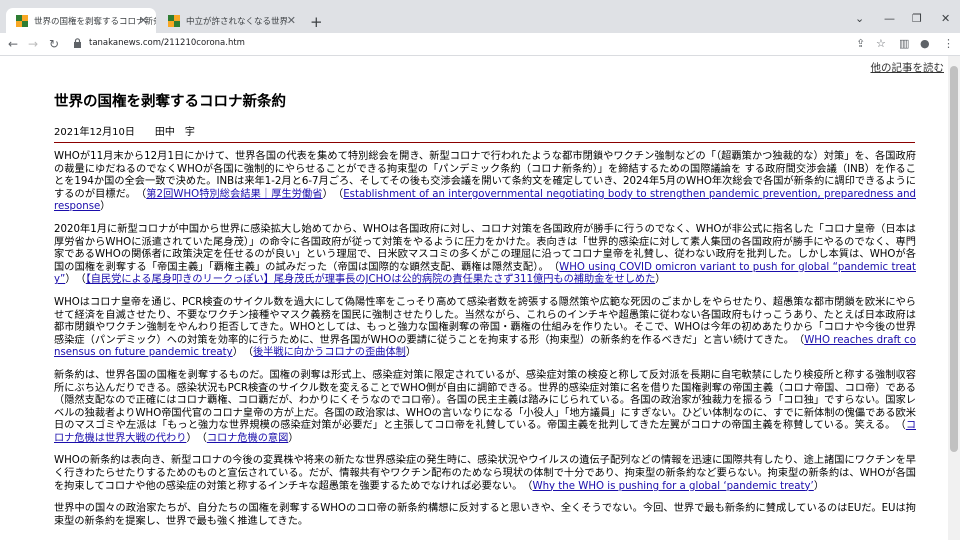 This screenshot has height=540, width=960. What do you see at coordinates (860, 43) in the screenshot?
I see `share-icon: ⇪` at bounding box center [860, 43].